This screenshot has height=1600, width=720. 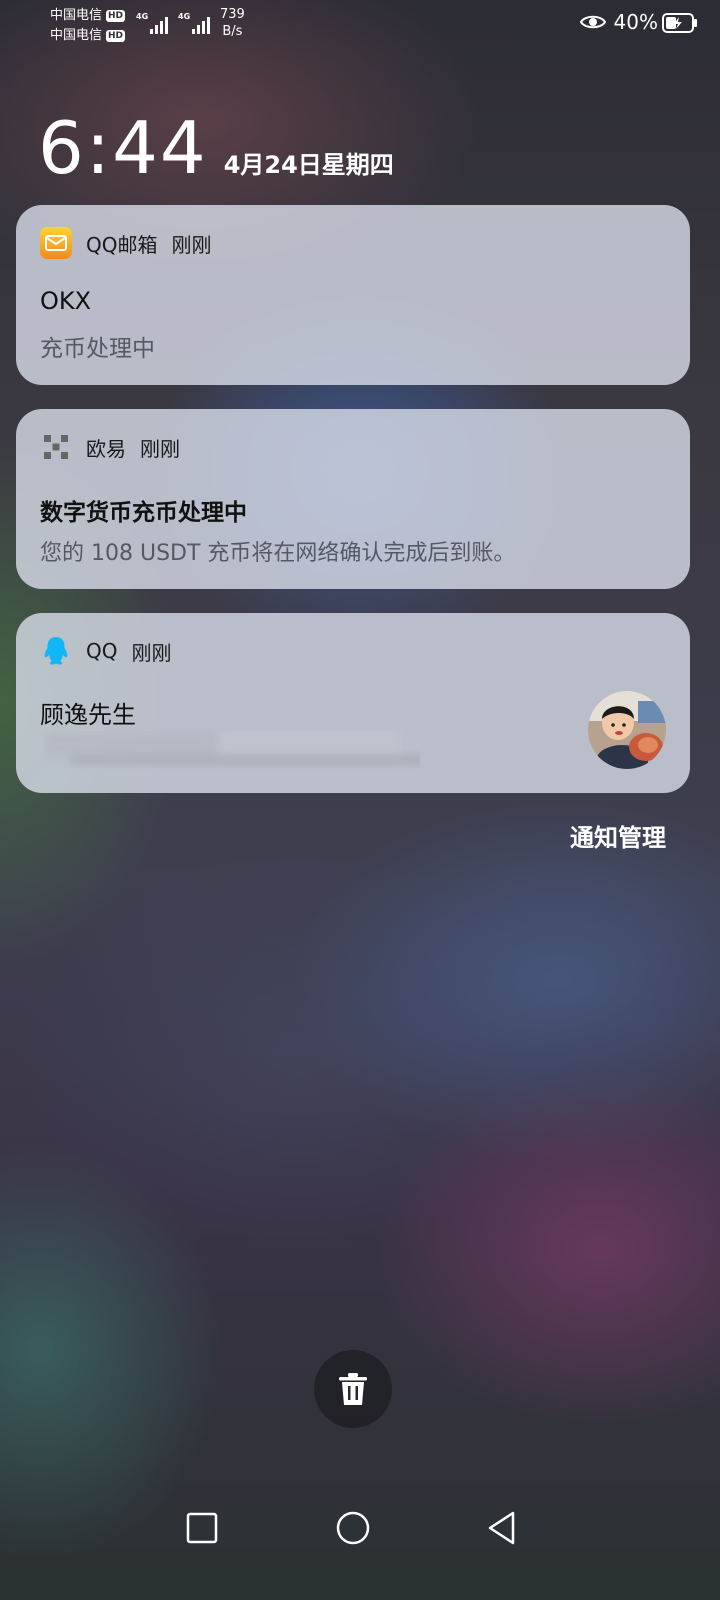 I want to click on notification-title: 数字货币充币处理中, so click(x=143, y=513).